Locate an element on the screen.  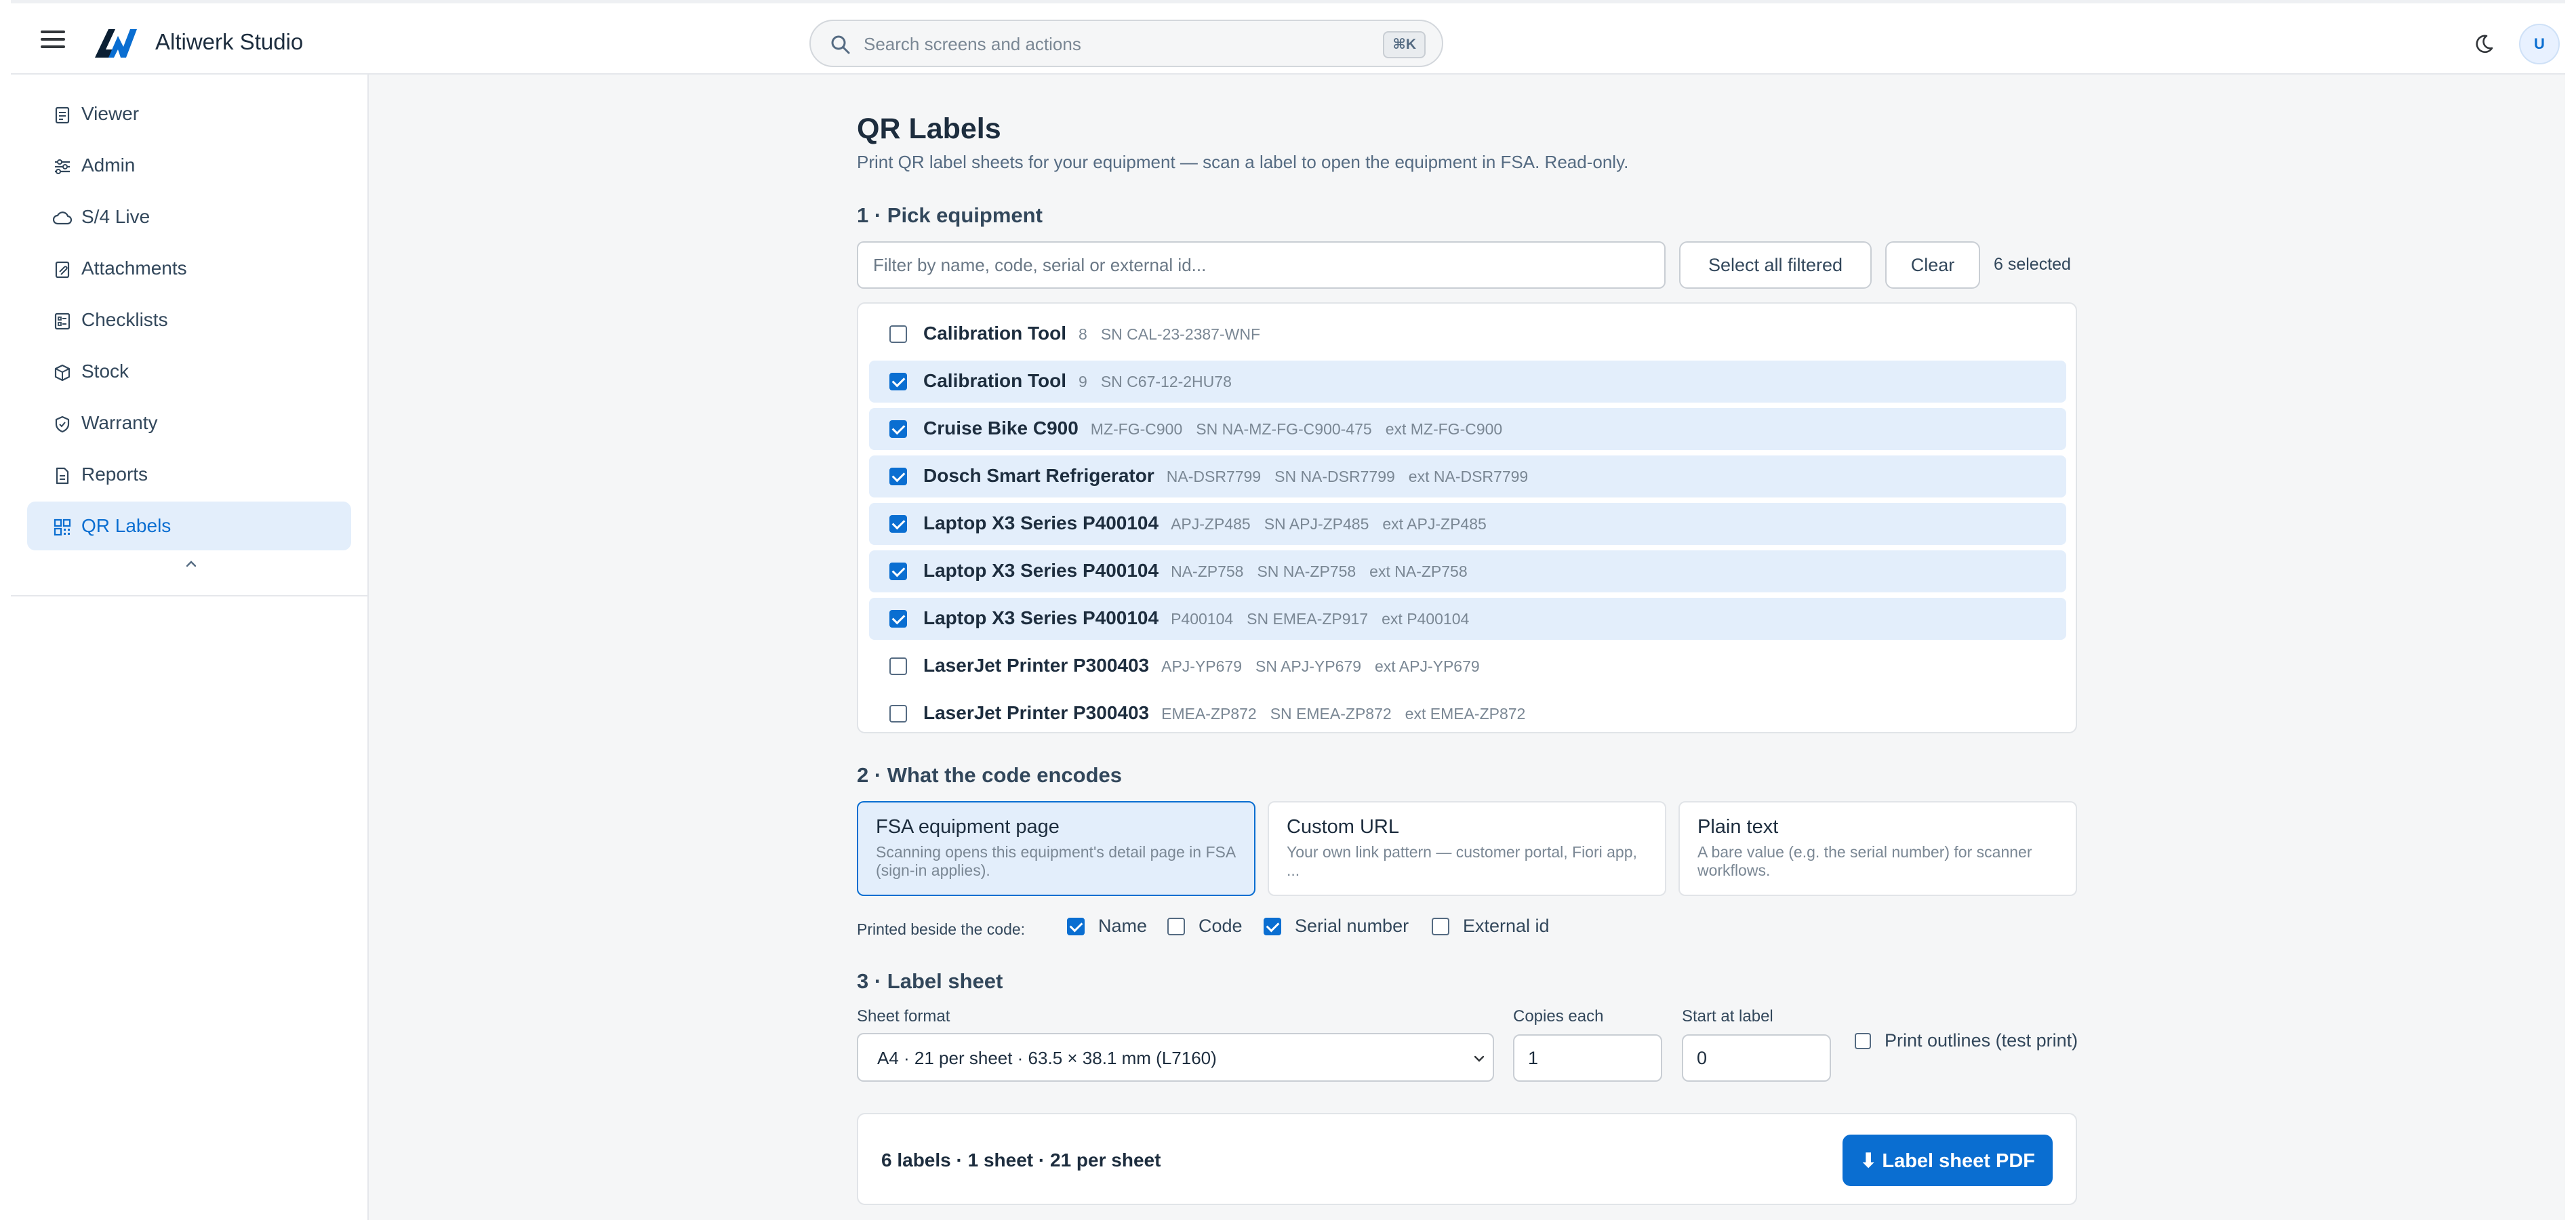
search-input is located at coordinates (1101, 44).